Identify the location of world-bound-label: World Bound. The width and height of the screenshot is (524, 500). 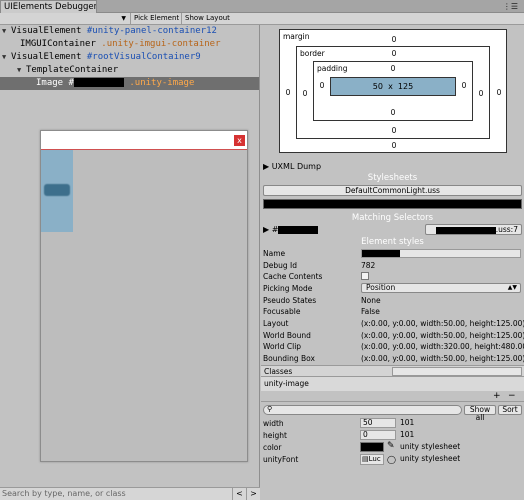
(287, 335).